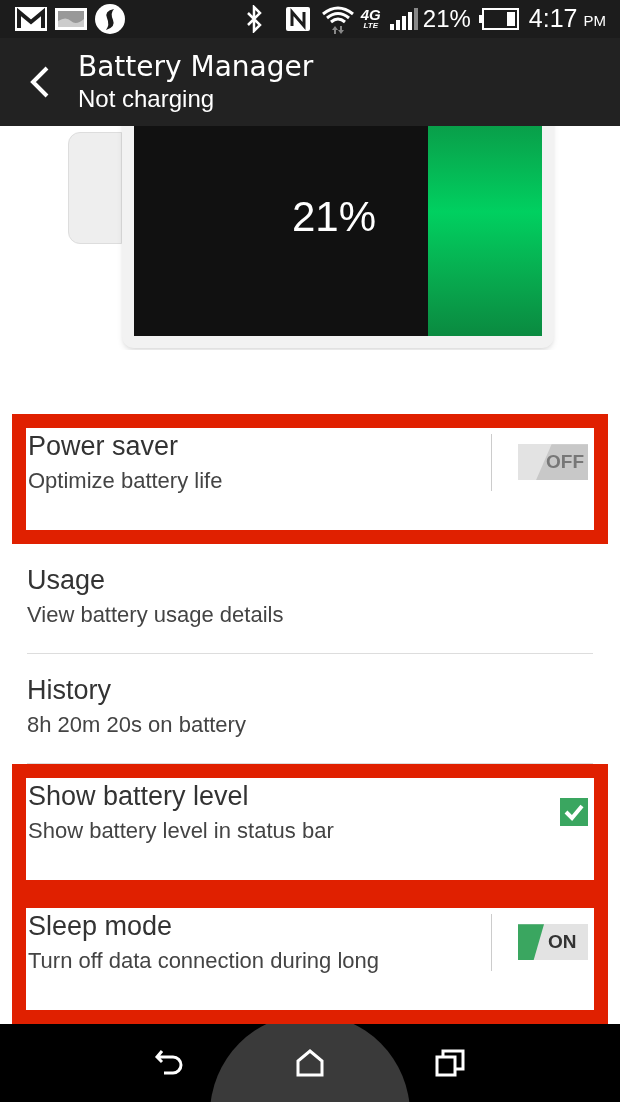 This screenshot has height=1102, width=620. I want to click on clock-suffix: PM, so click(594, 21).